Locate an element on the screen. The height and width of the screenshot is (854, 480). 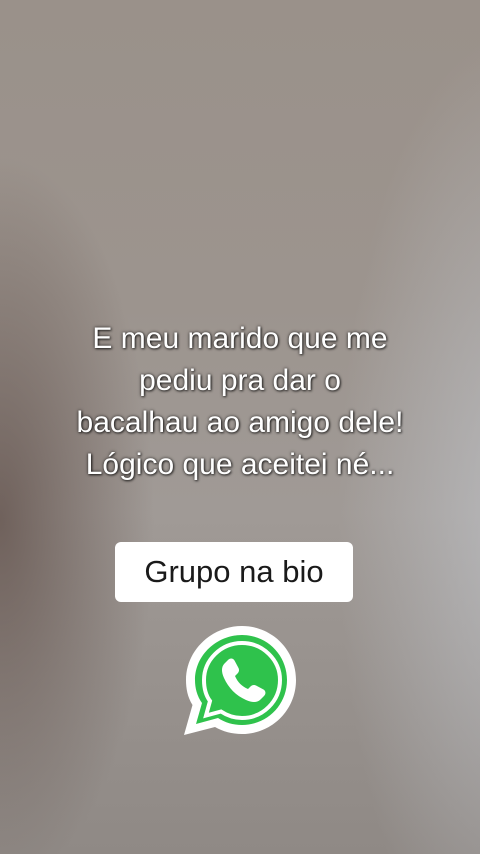
group-in-bio-label: Grupo na bio is located at coordinates (234, 571).